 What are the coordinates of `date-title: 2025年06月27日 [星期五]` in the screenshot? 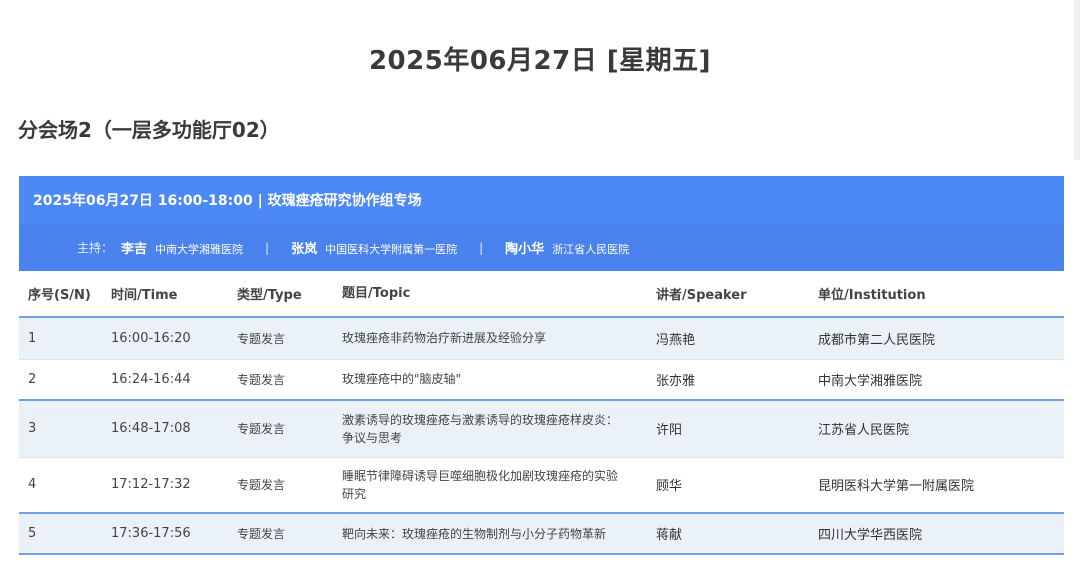 It's located at (540, 61).